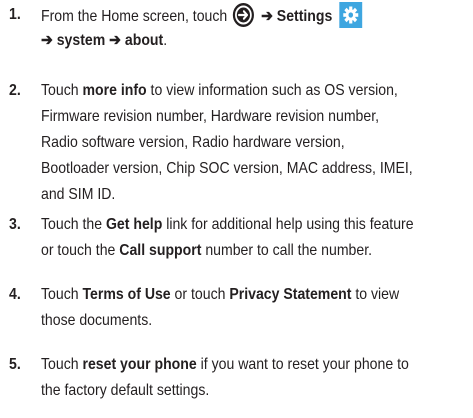 The width and height of the screenshot is (473, 418). Describe the element at coordinates (97, 320) in the screenshot. I see `step-line: those documents.` at that location.